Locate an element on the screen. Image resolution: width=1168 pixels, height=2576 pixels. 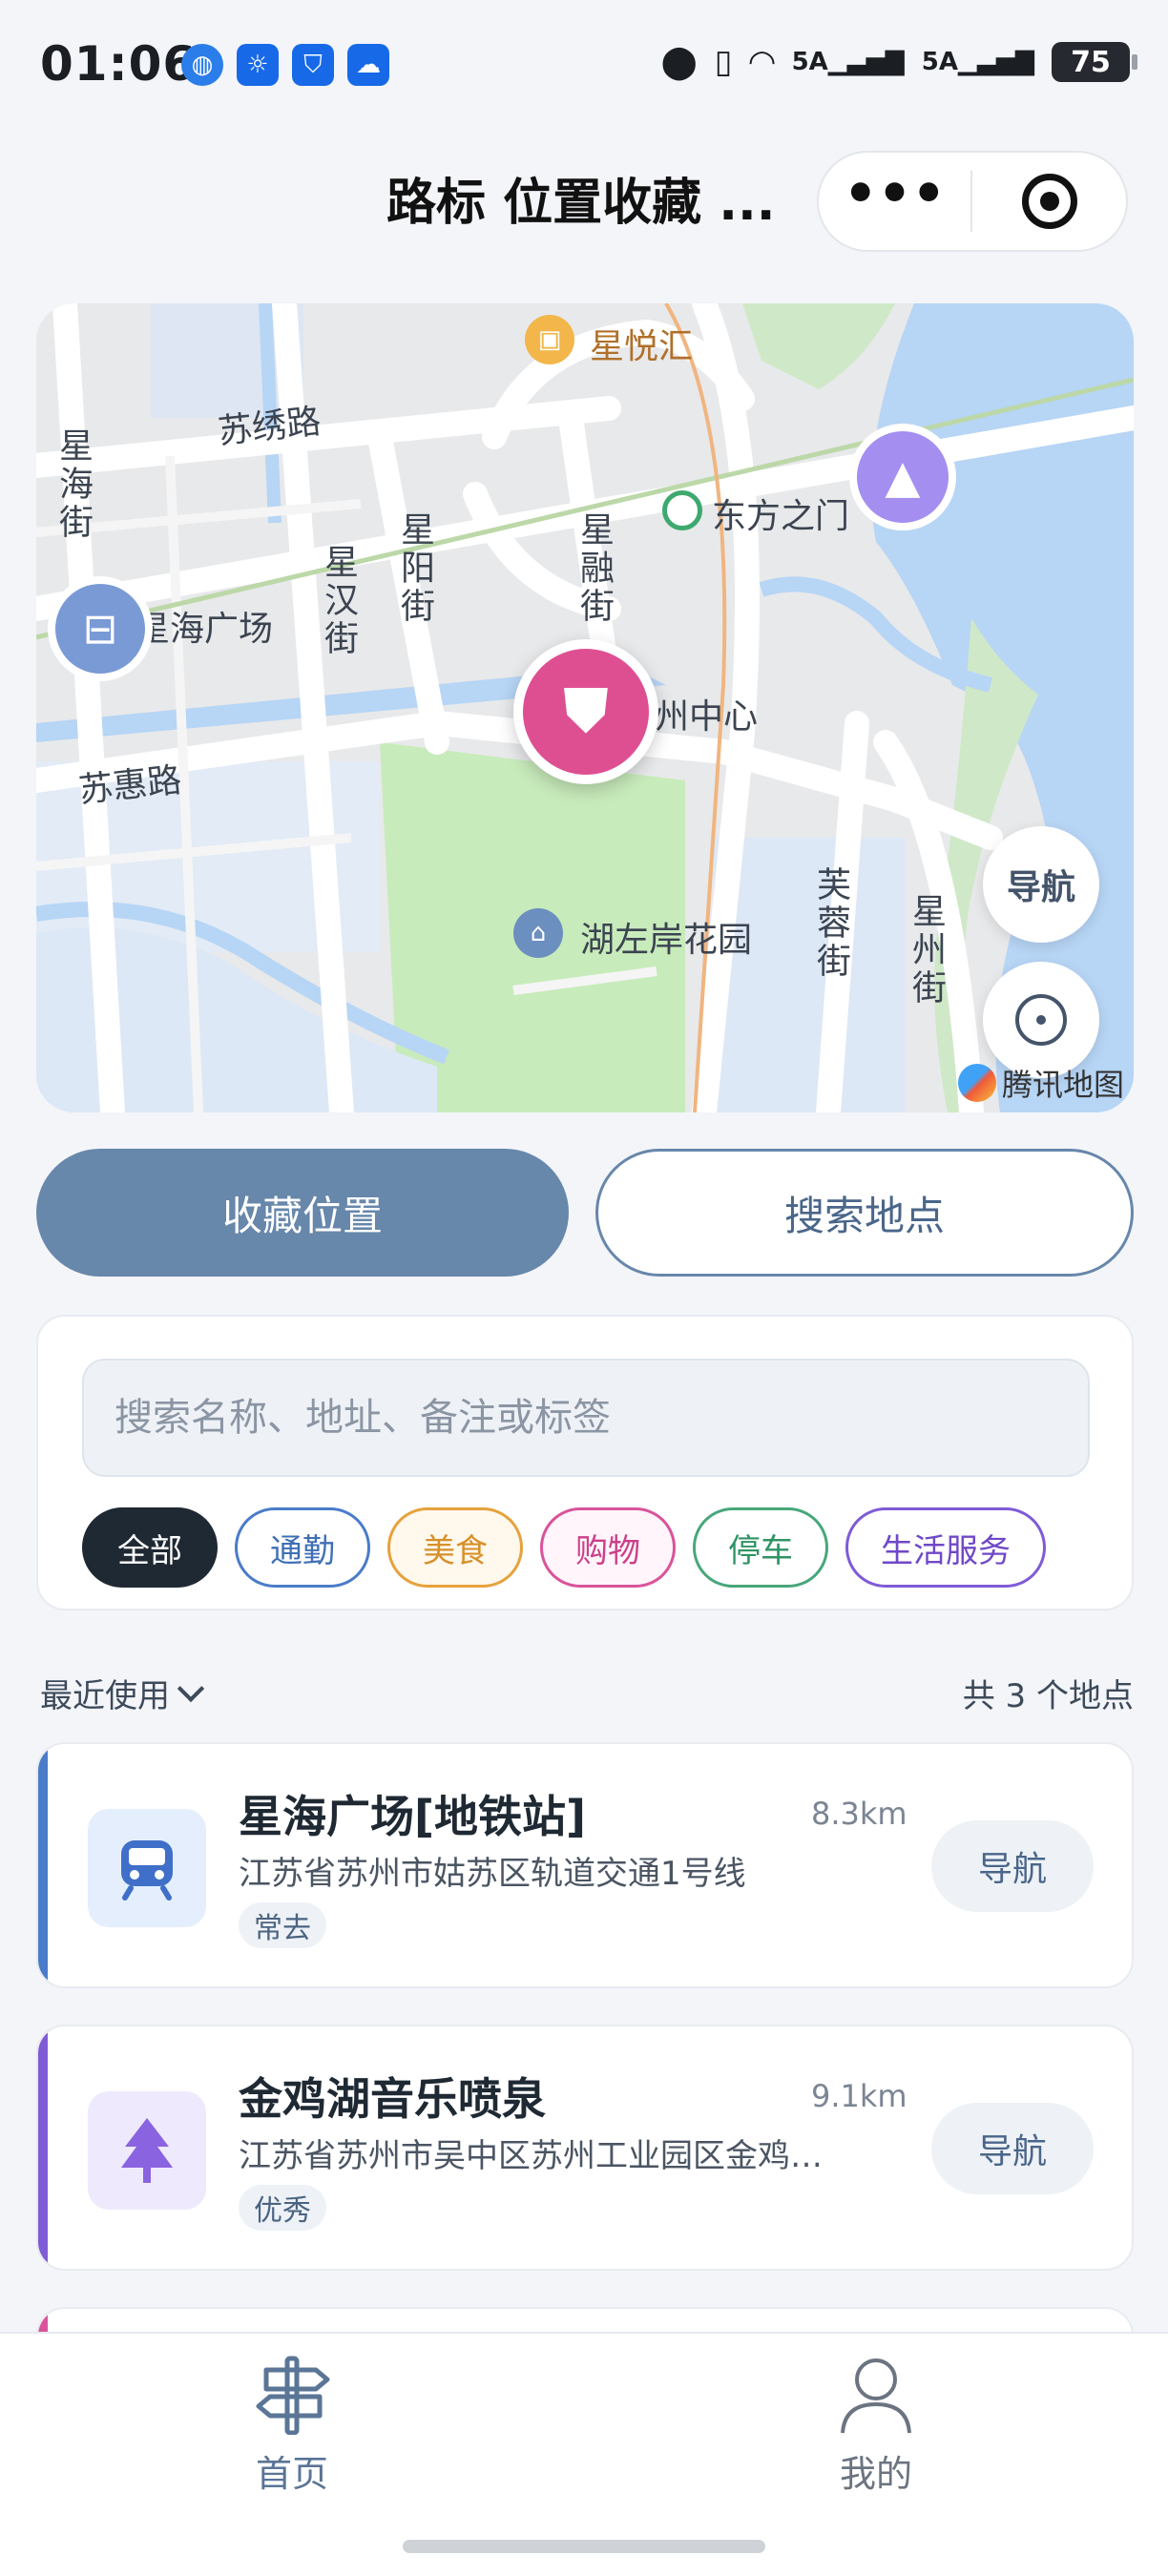
filter-card: 全部通勤美食购物停车生活服务 is located at coordinates (585, 1462).